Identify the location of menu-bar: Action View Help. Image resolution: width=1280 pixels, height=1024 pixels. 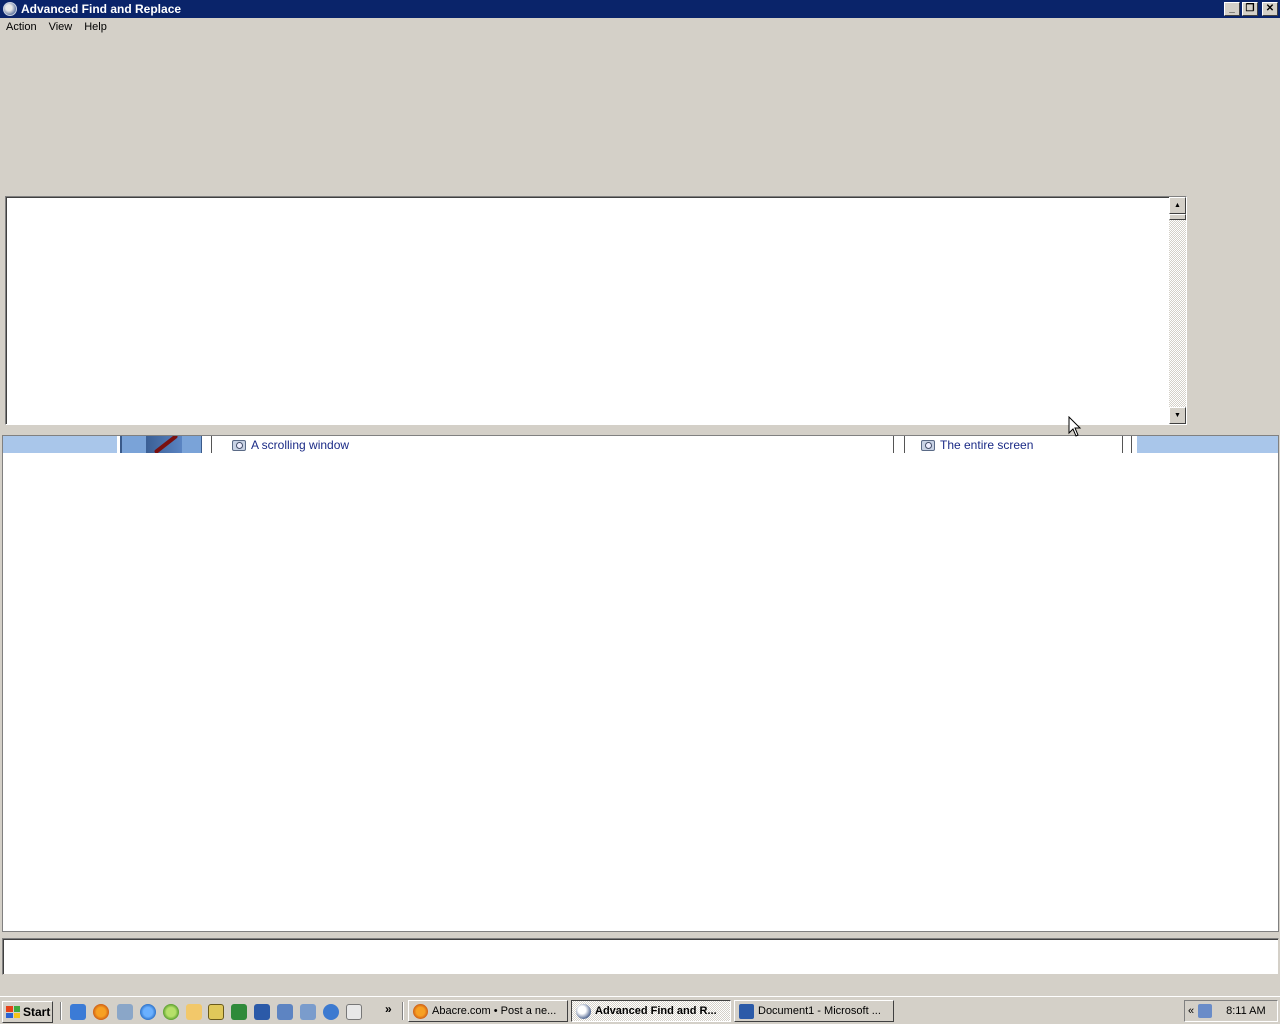
(56, 28).